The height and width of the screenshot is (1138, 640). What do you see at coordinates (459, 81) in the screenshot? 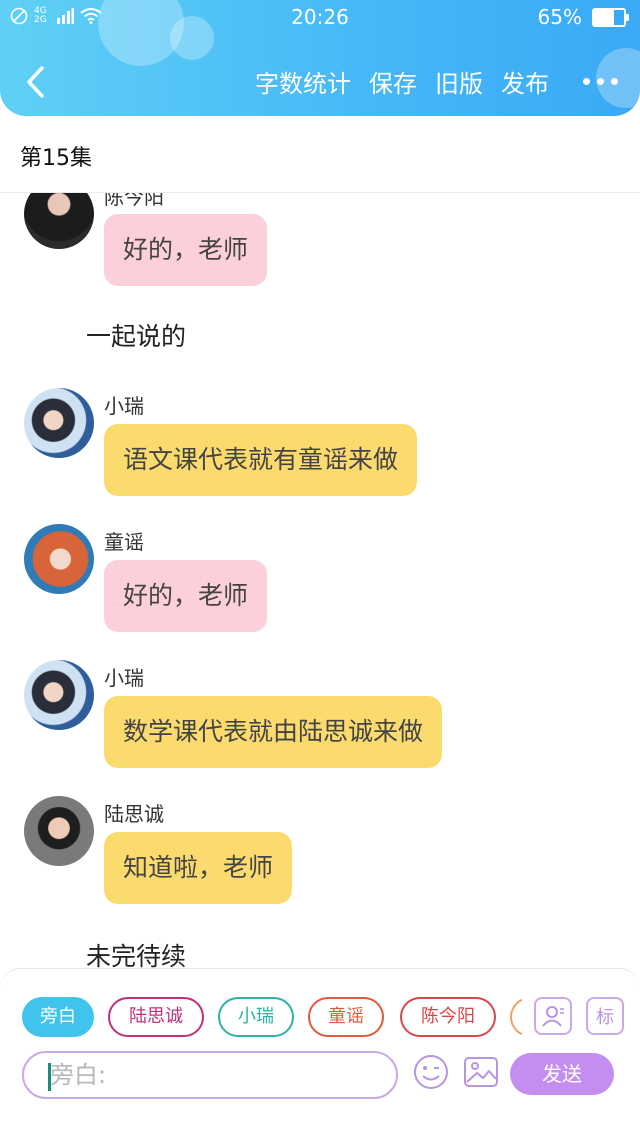
I see `old-version-button: 旧版` at bounding box center [459, 81].